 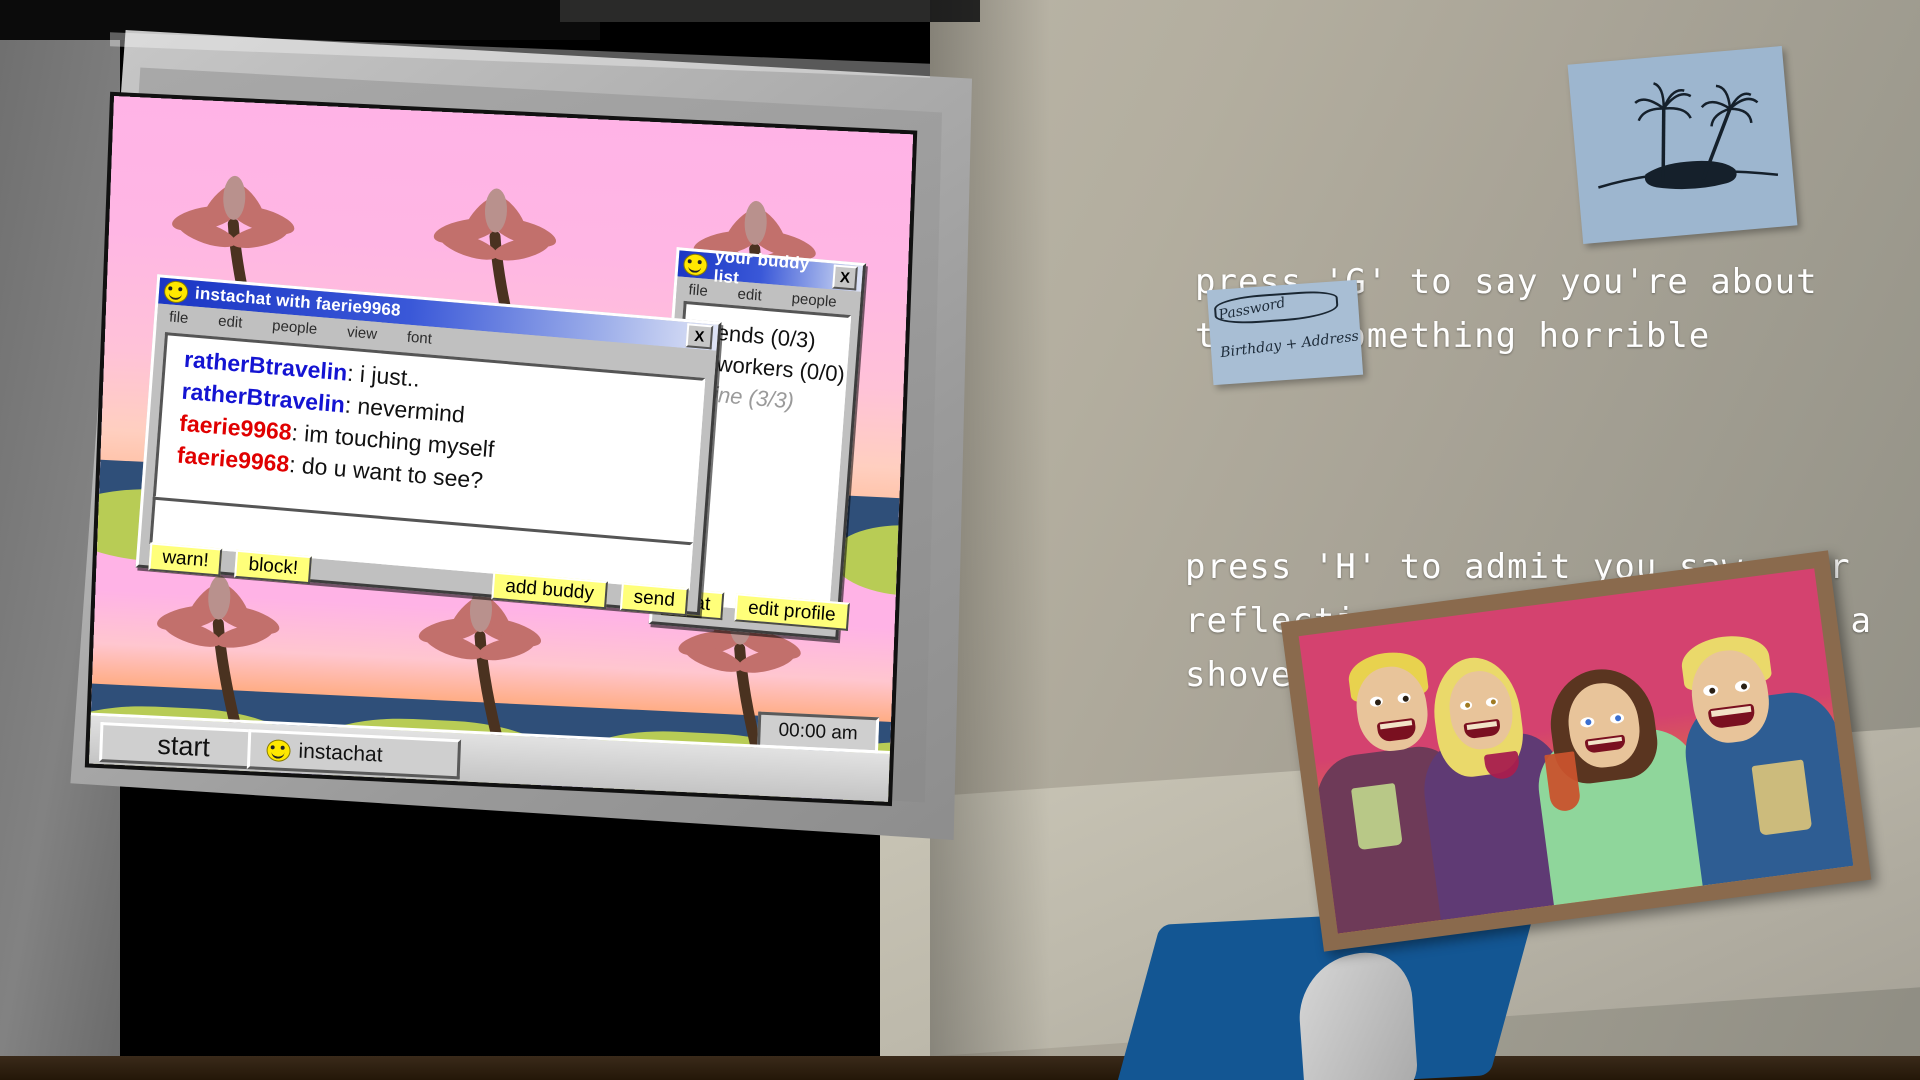 I want to click on sticky-birthday-line: Birthday + Address, so click(x=1289, y=345).